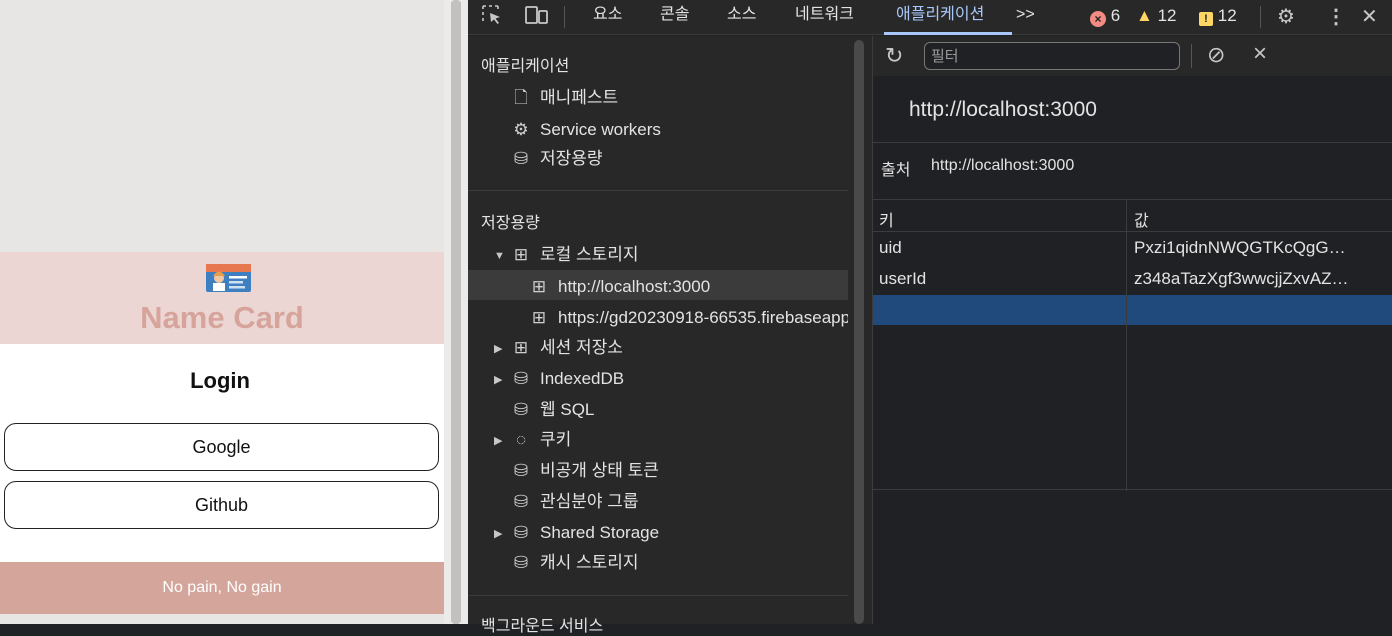  What do you see at coordinates (222, 588) in the screenshot?
I see `app-footer: No pain, No gain` at bounding box center [222, 588].